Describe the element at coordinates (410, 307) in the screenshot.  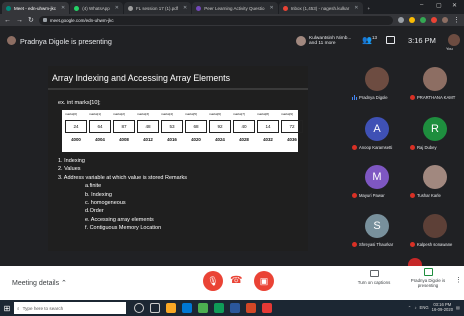
I see `network-icon: ⌃` at that location.